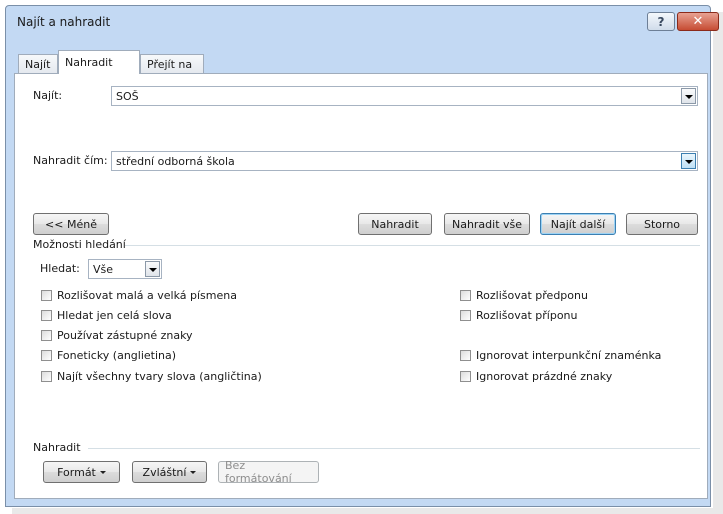 The image size is (723, 514). Describe the element at coordinates (718, 263) in the screenshot. I see `window-shadow-right` at that location.